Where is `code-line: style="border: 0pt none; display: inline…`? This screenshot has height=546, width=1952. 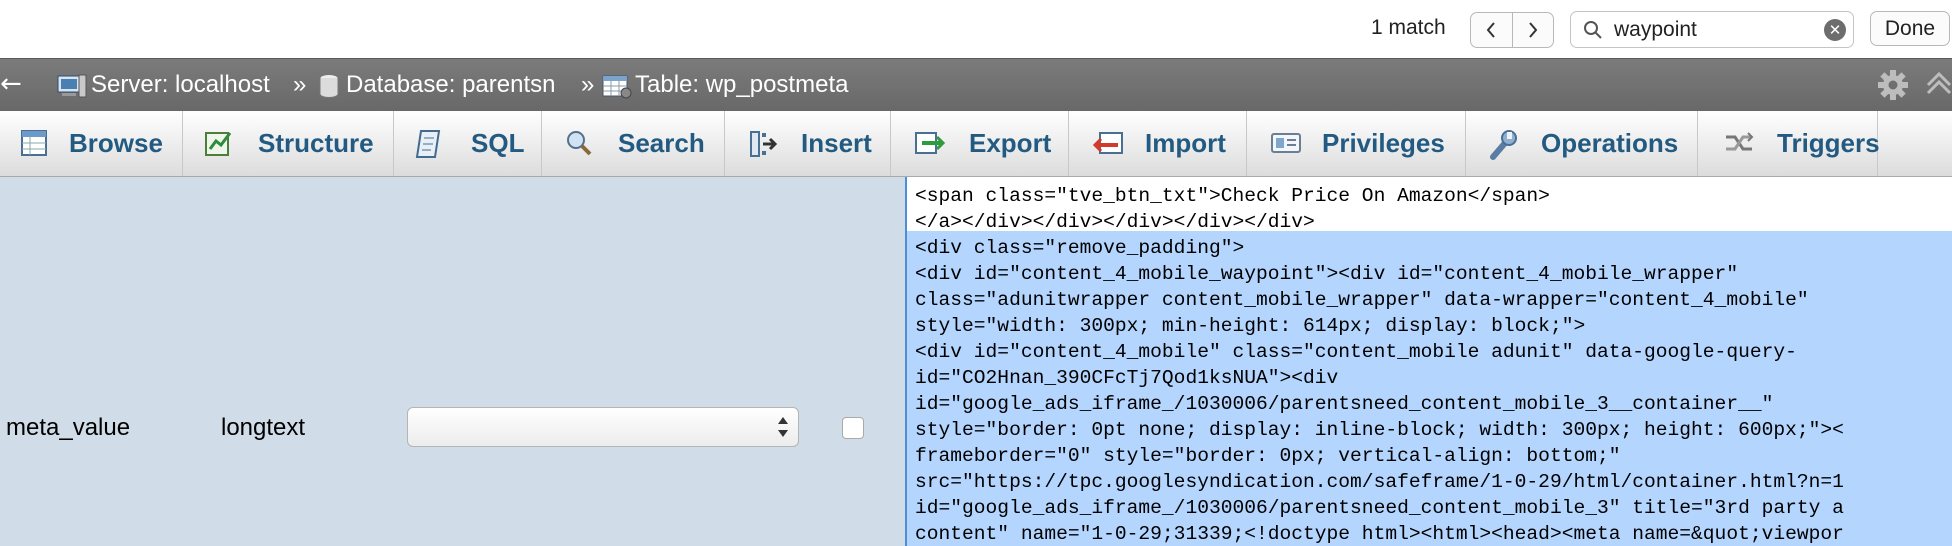
code-line: style="border: 0pt none; display: inline… is located at coordinates (1379, 430).